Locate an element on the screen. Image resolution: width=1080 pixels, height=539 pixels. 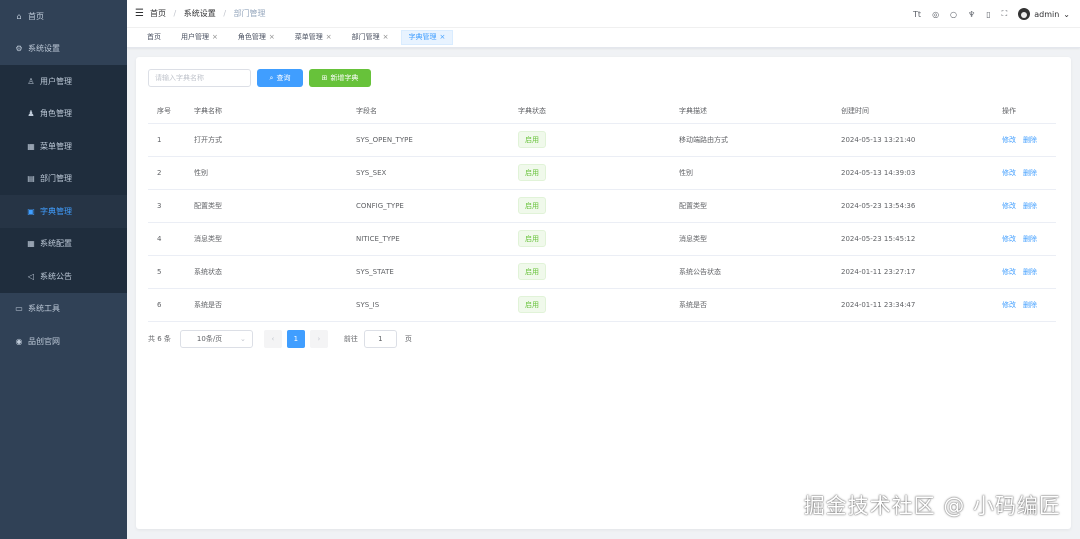
sidebar-item-8: ◁ 系统公告 is located at coordinates (63, 276).